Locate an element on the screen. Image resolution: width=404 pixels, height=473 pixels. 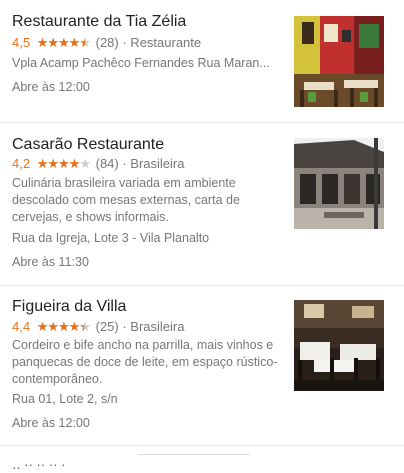
review-count: (28) is located at coordinates (107, 42).